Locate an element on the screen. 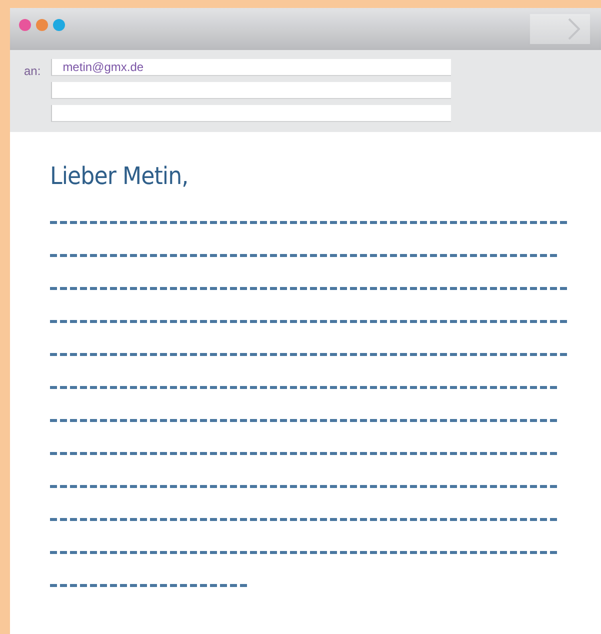  to-label: an: is located at coordinates (32, 72).